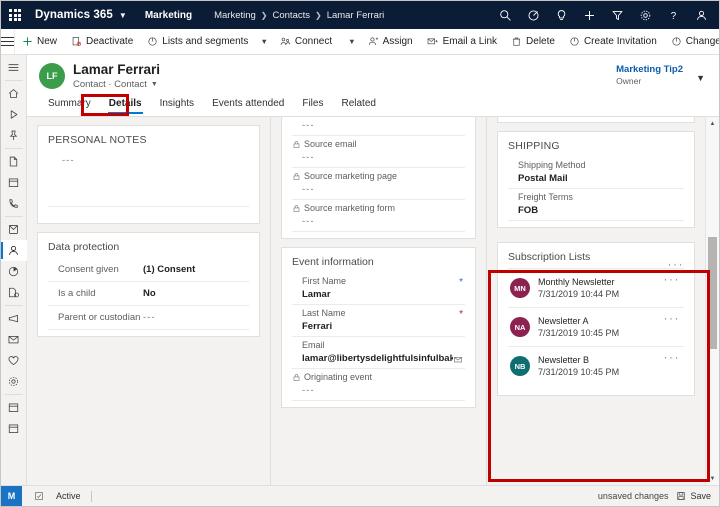 The height and width of the screenshot is (507, 720). What do you see at coordinates (596, 205) in the screenshot?
I see `field-freight-terms: Freight Terms FOB` at bounding box center [596, 205].